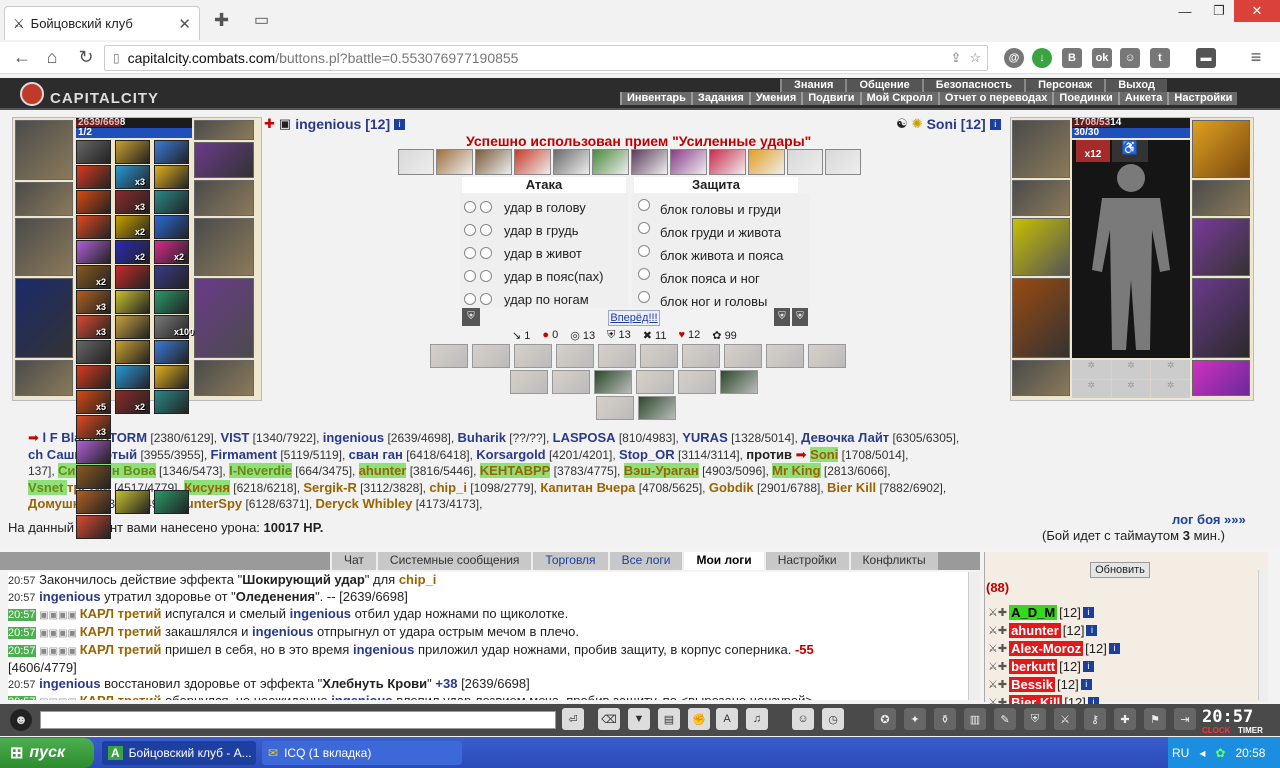 The image size is (1280, 768). Describe the element at coordinates (719, 98) in the screenshot. I see `menu-quests: Задания` at that location.